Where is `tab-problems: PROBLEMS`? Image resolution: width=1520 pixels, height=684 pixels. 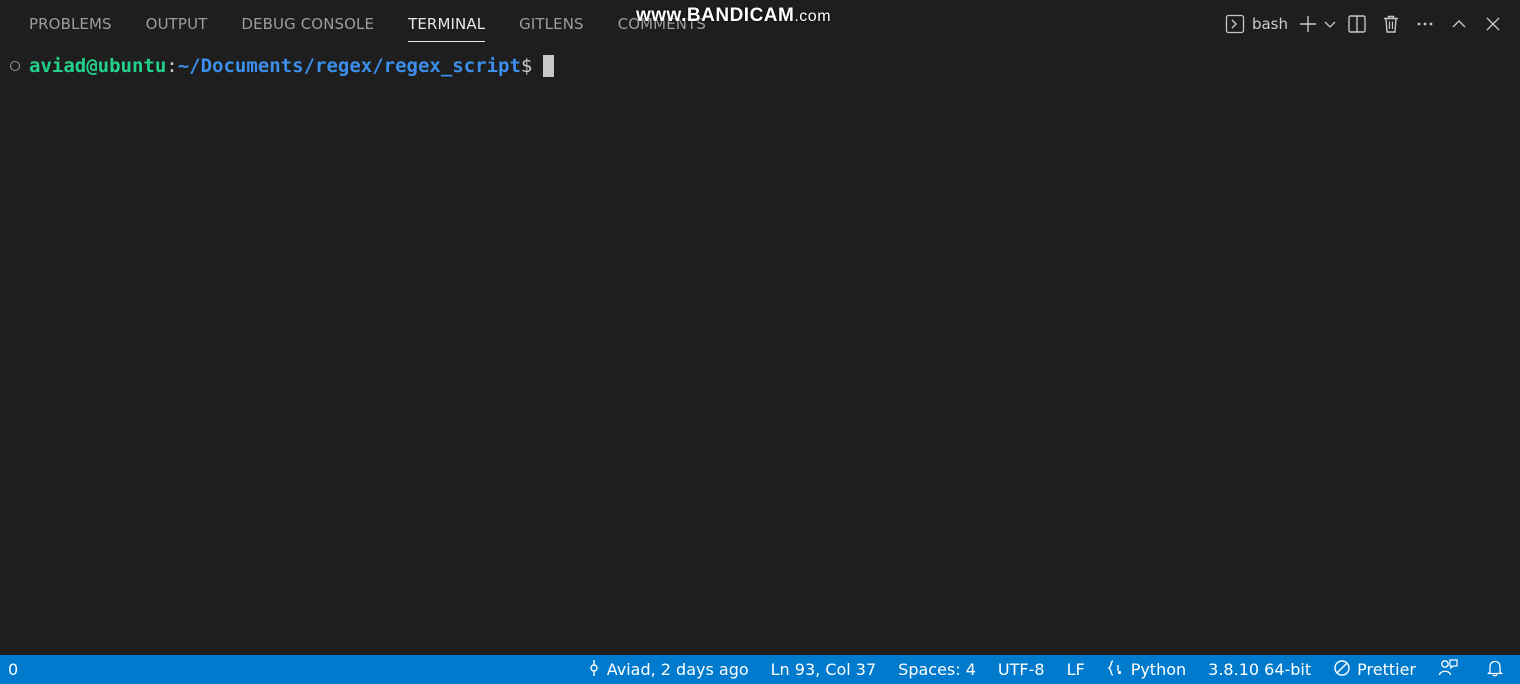 tab-problems: PROBLEMS is located at coordinates (70, 22).